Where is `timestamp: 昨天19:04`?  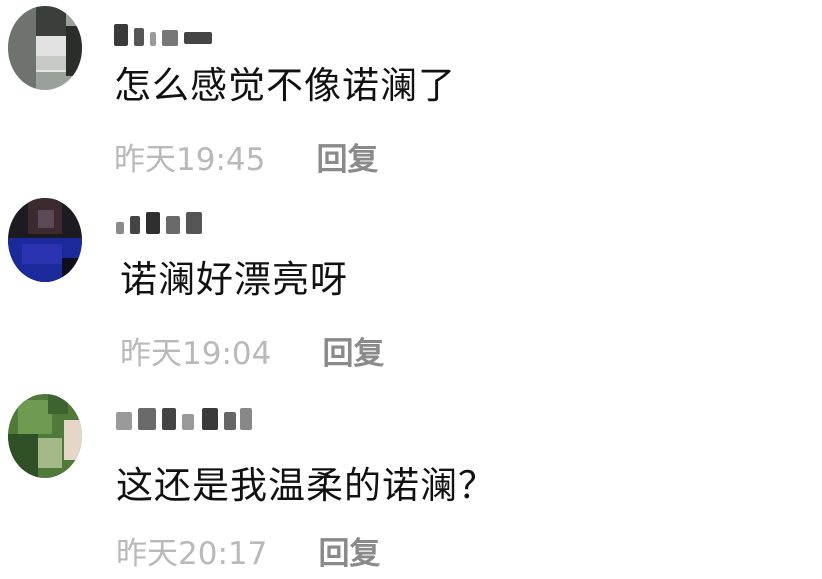
timestamp: 昨天19:04 is located at coordinates (196, 354).